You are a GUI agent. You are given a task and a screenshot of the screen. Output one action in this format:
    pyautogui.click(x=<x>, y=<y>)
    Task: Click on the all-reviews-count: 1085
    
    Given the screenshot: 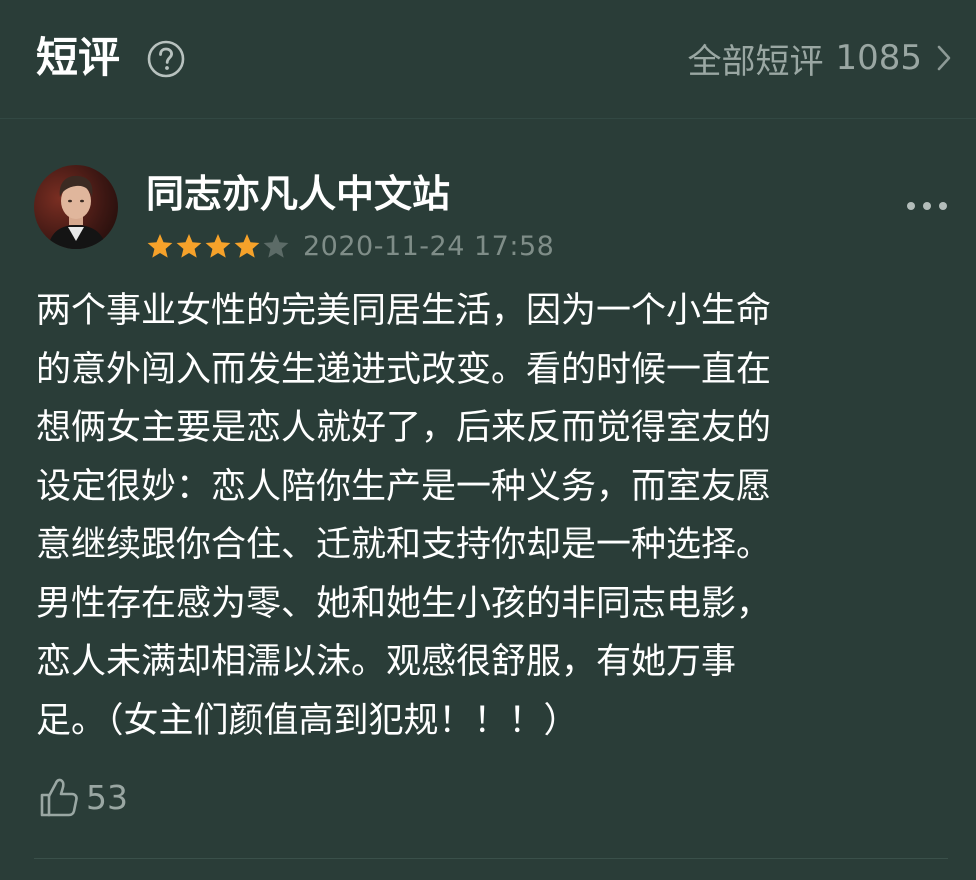 What is the action you would take?
    pyautogui.click(x=878, y=58)
    